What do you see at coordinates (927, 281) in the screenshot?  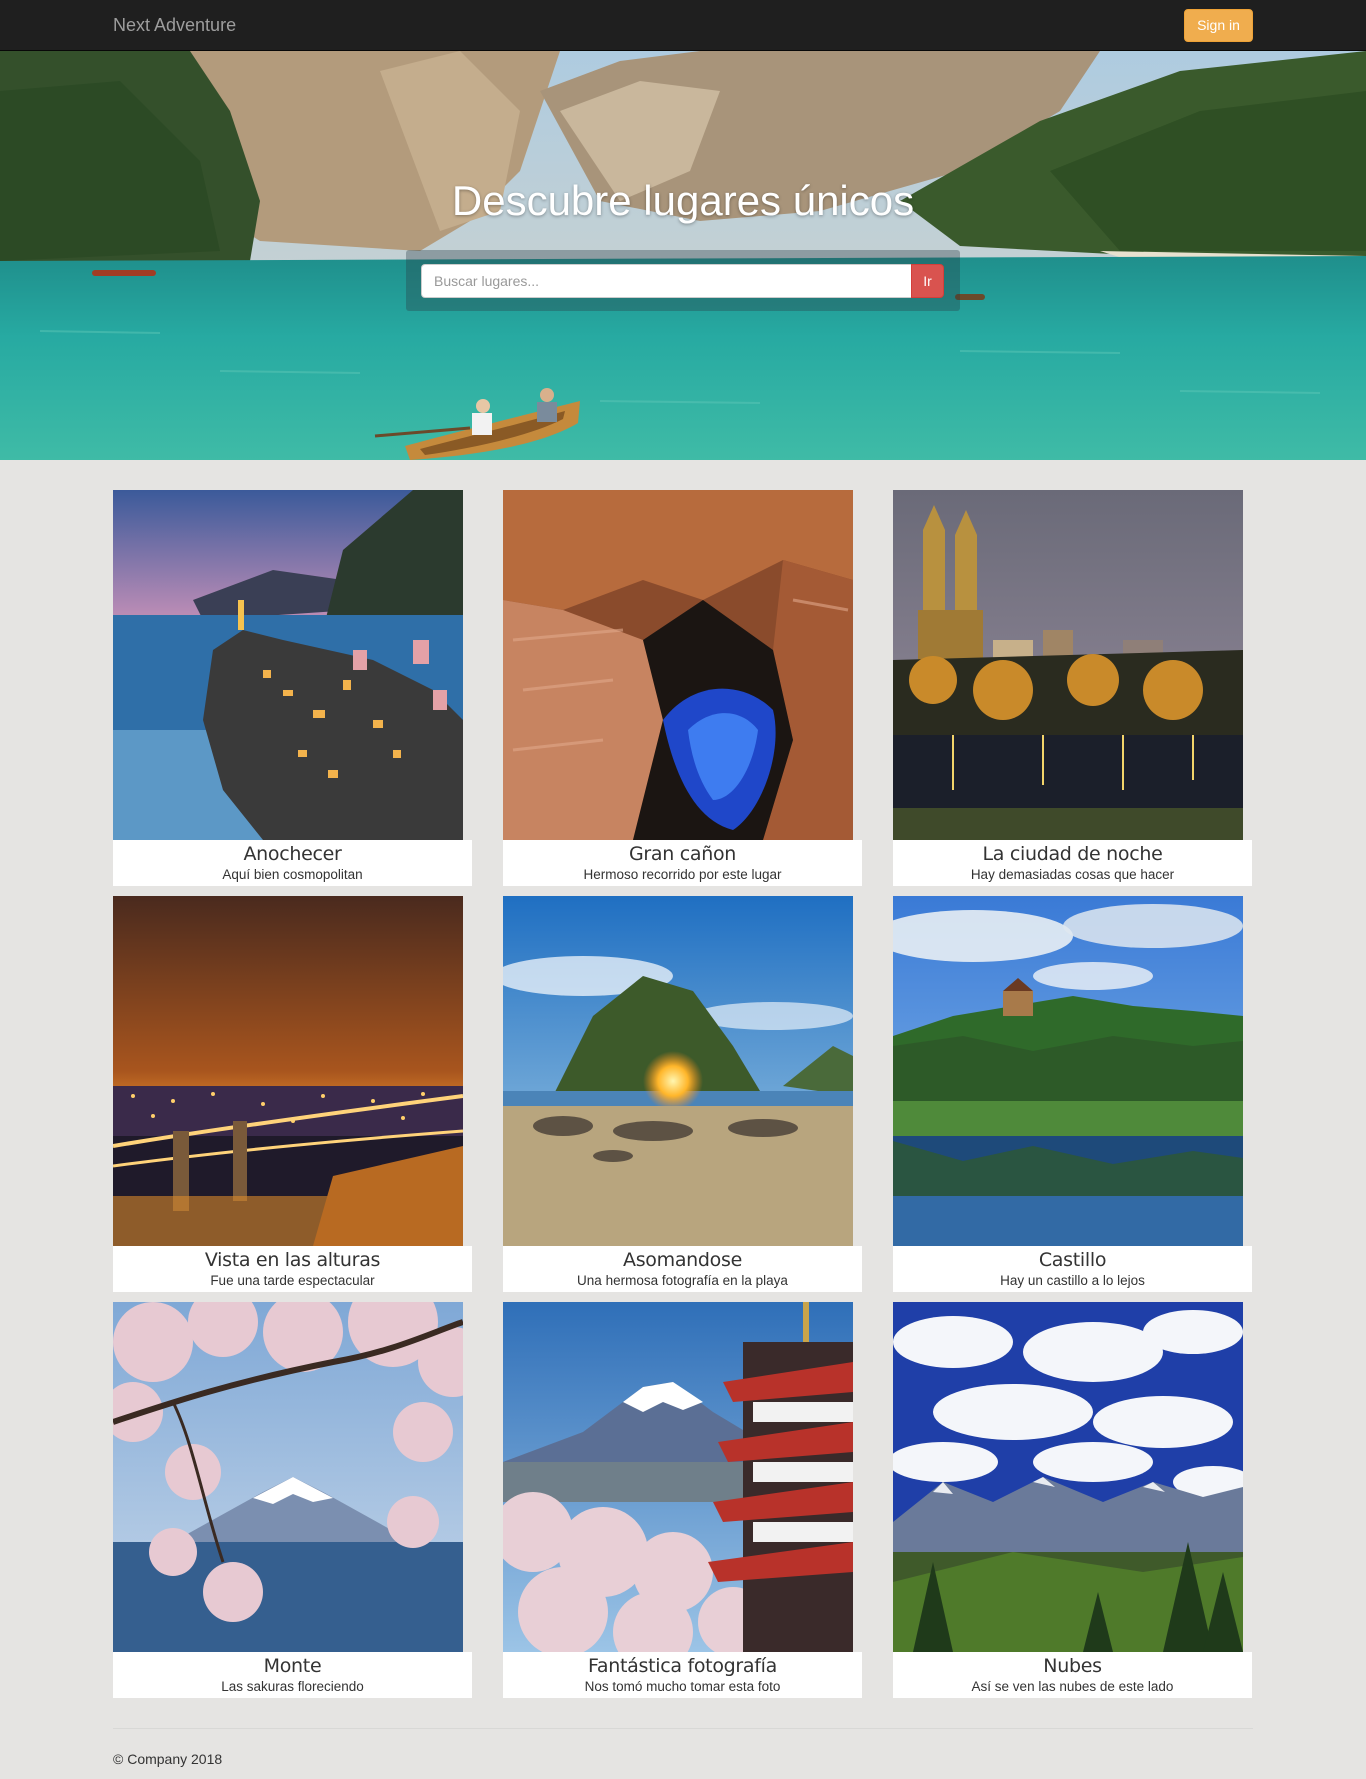 I see `search-go-button: Ir` at bounding box center [927, 281].